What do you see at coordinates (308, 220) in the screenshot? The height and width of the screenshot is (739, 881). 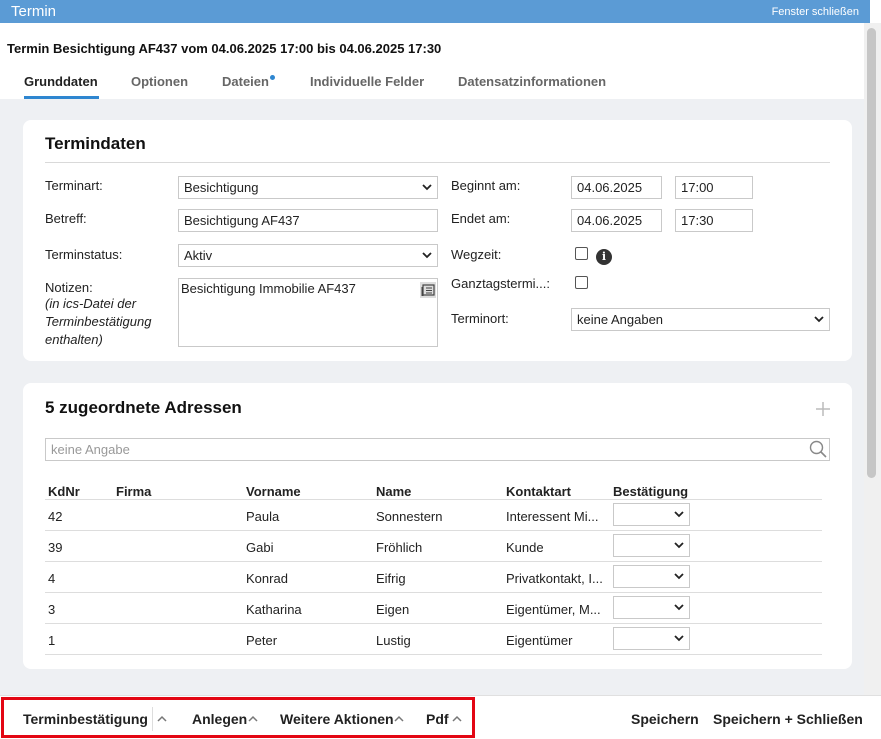 I see `betreff-input: Besichtigung AF437` at bounding box center [308, 220].